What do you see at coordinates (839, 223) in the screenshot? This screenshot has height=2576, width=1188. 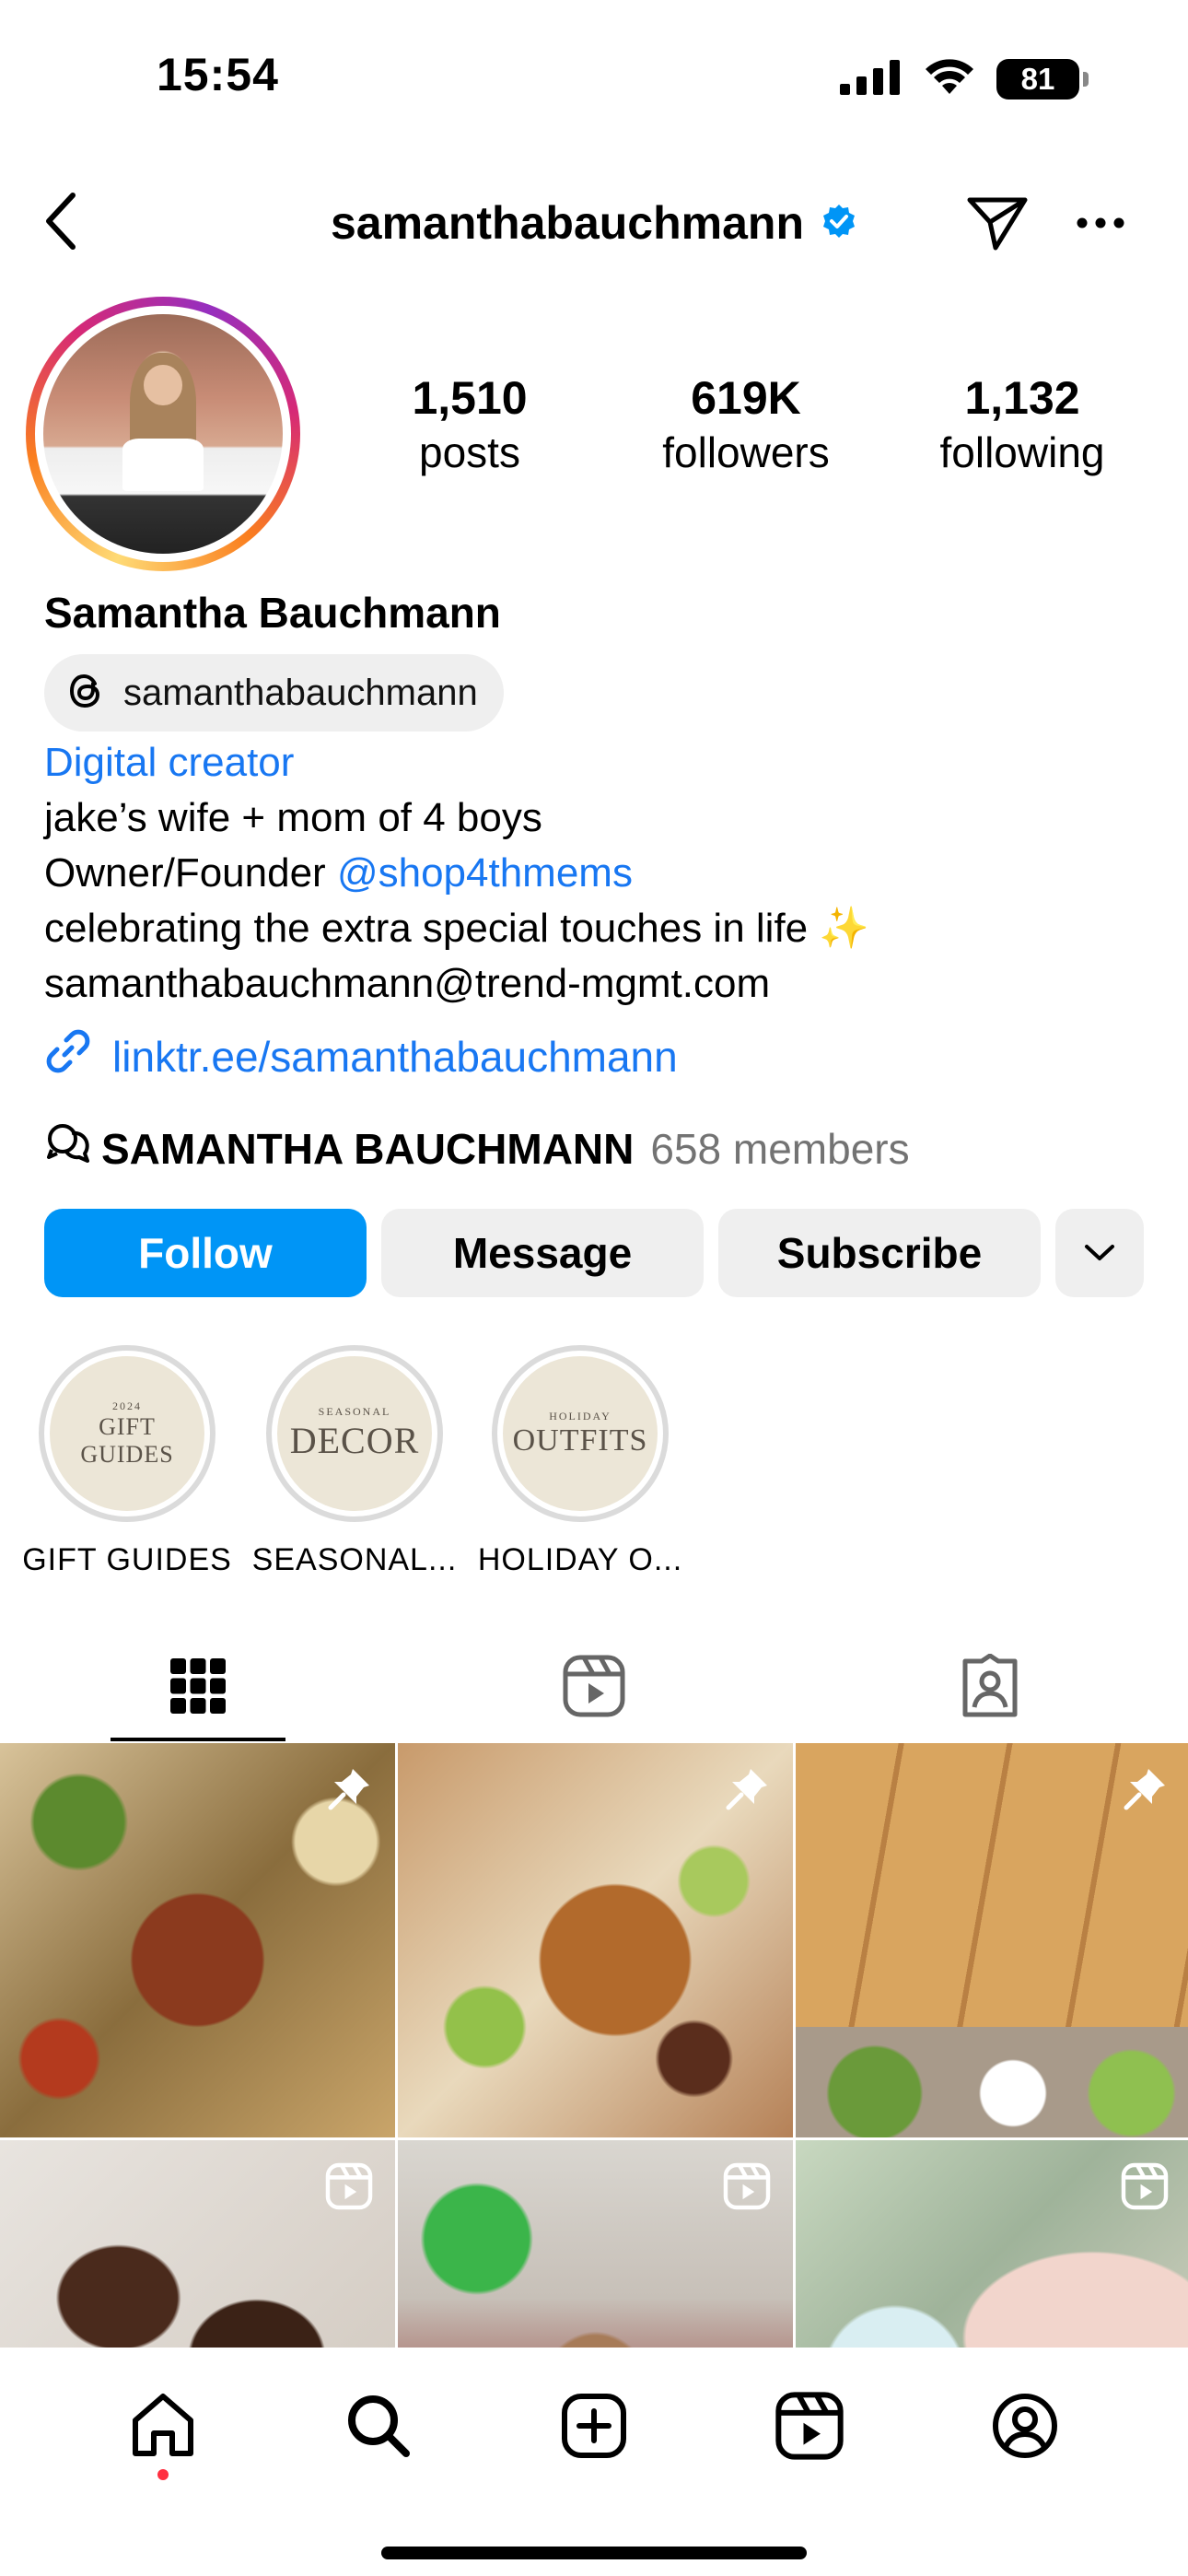 I see `verified-badge-icon` at bounding box center [839, 223].